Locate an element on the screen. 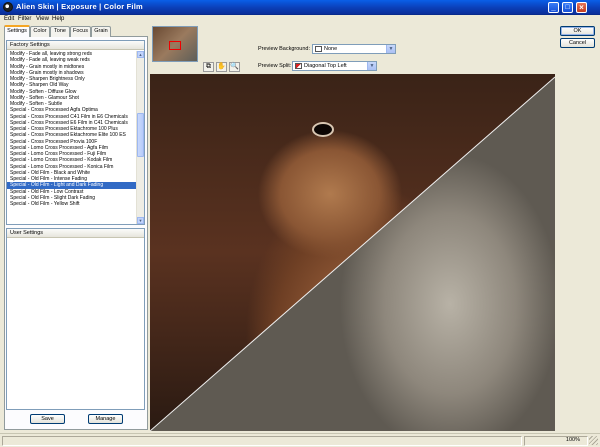 This screenshot has height=447, width=600. close-button: × is located at coordinates (581, 7).